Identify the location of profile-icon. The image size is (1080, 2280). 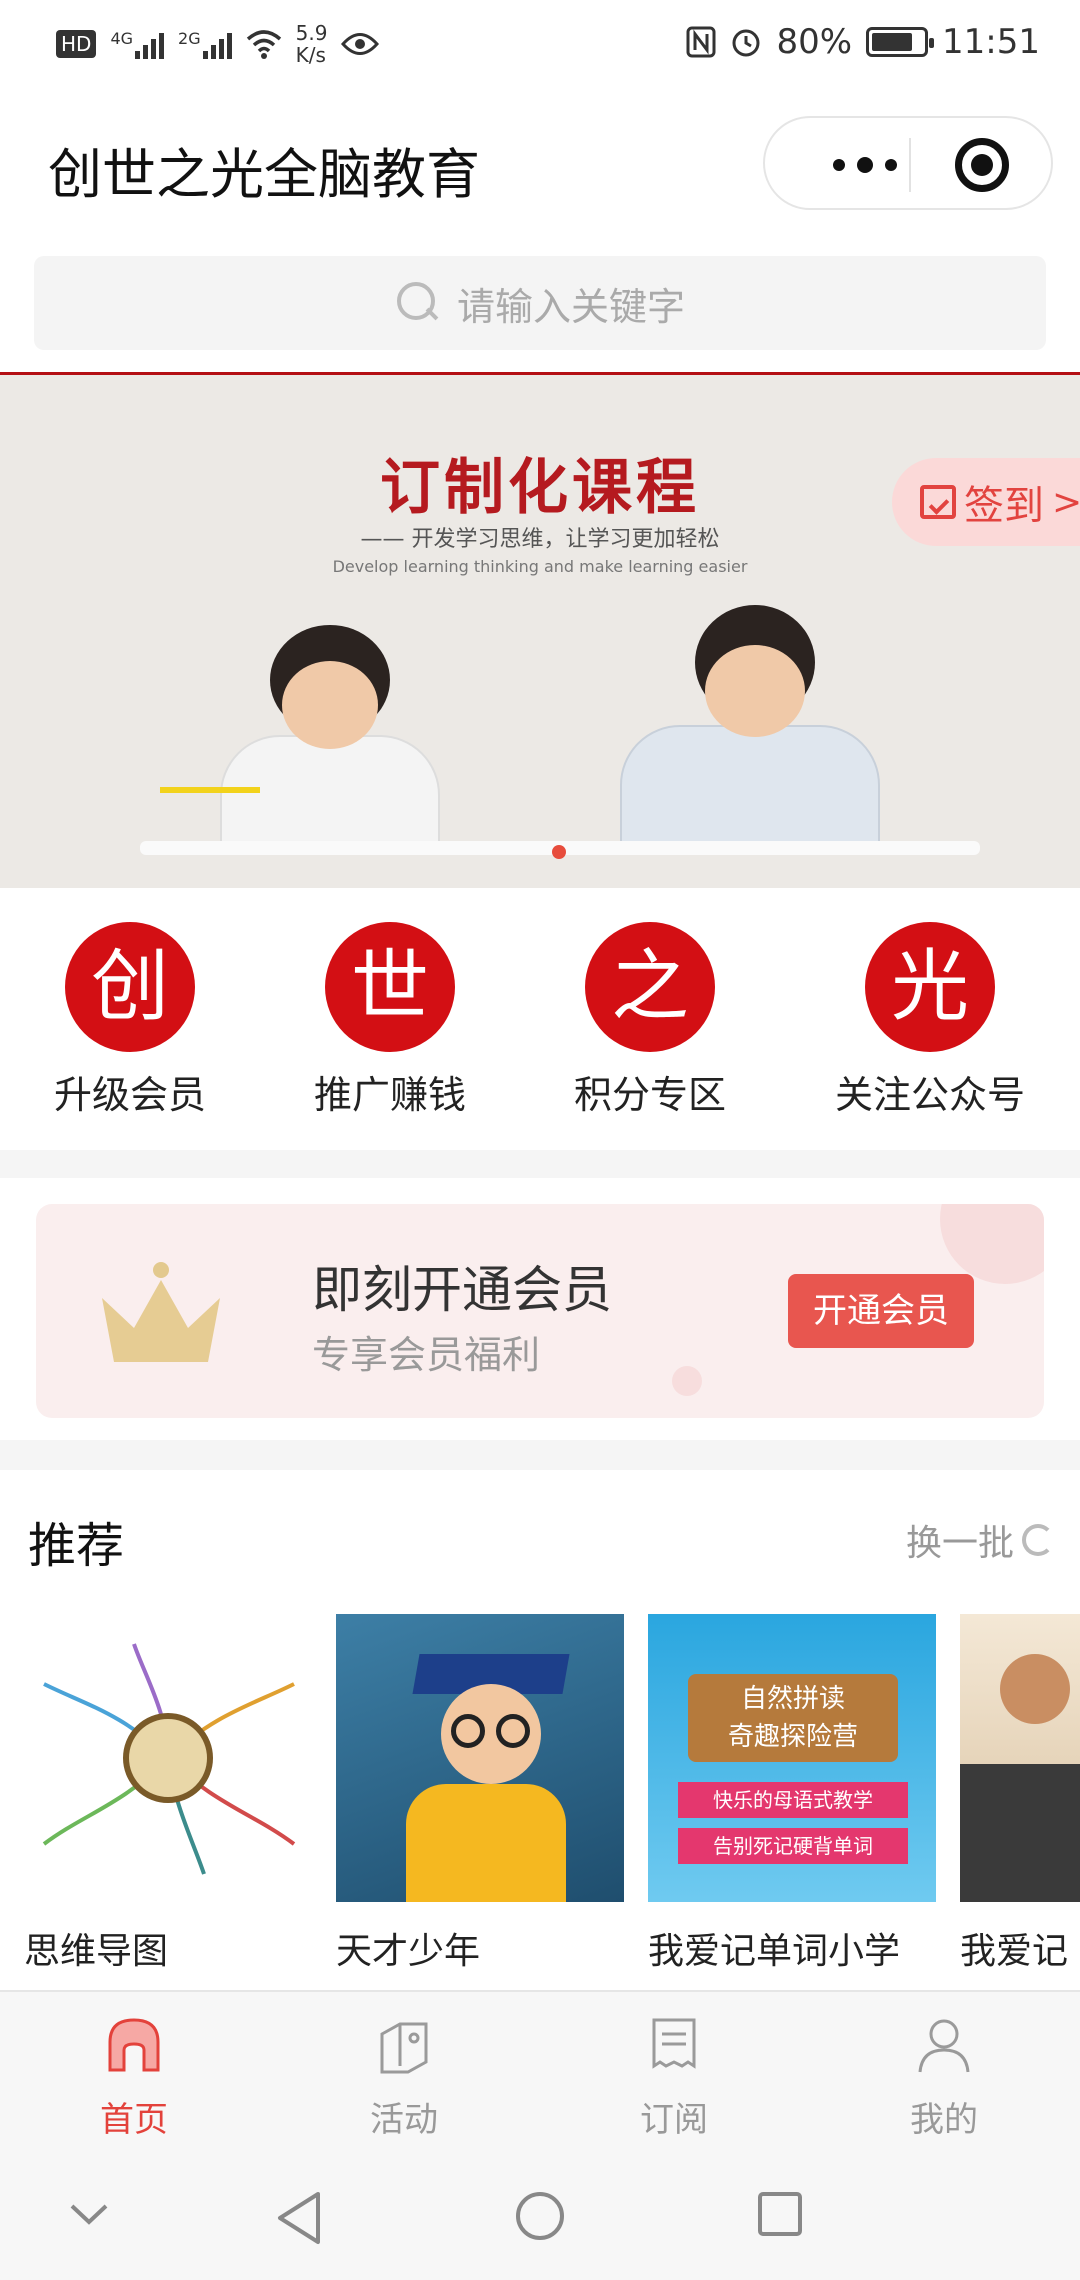
(944, 2046).